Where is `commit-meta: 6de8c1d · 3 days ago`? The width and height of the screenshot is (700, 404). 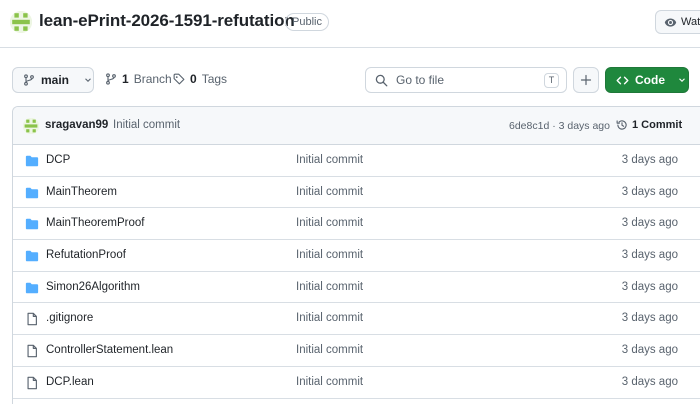 commit-meta: 6de8c1d · 3 days ago is located at coordinates (559, 126).